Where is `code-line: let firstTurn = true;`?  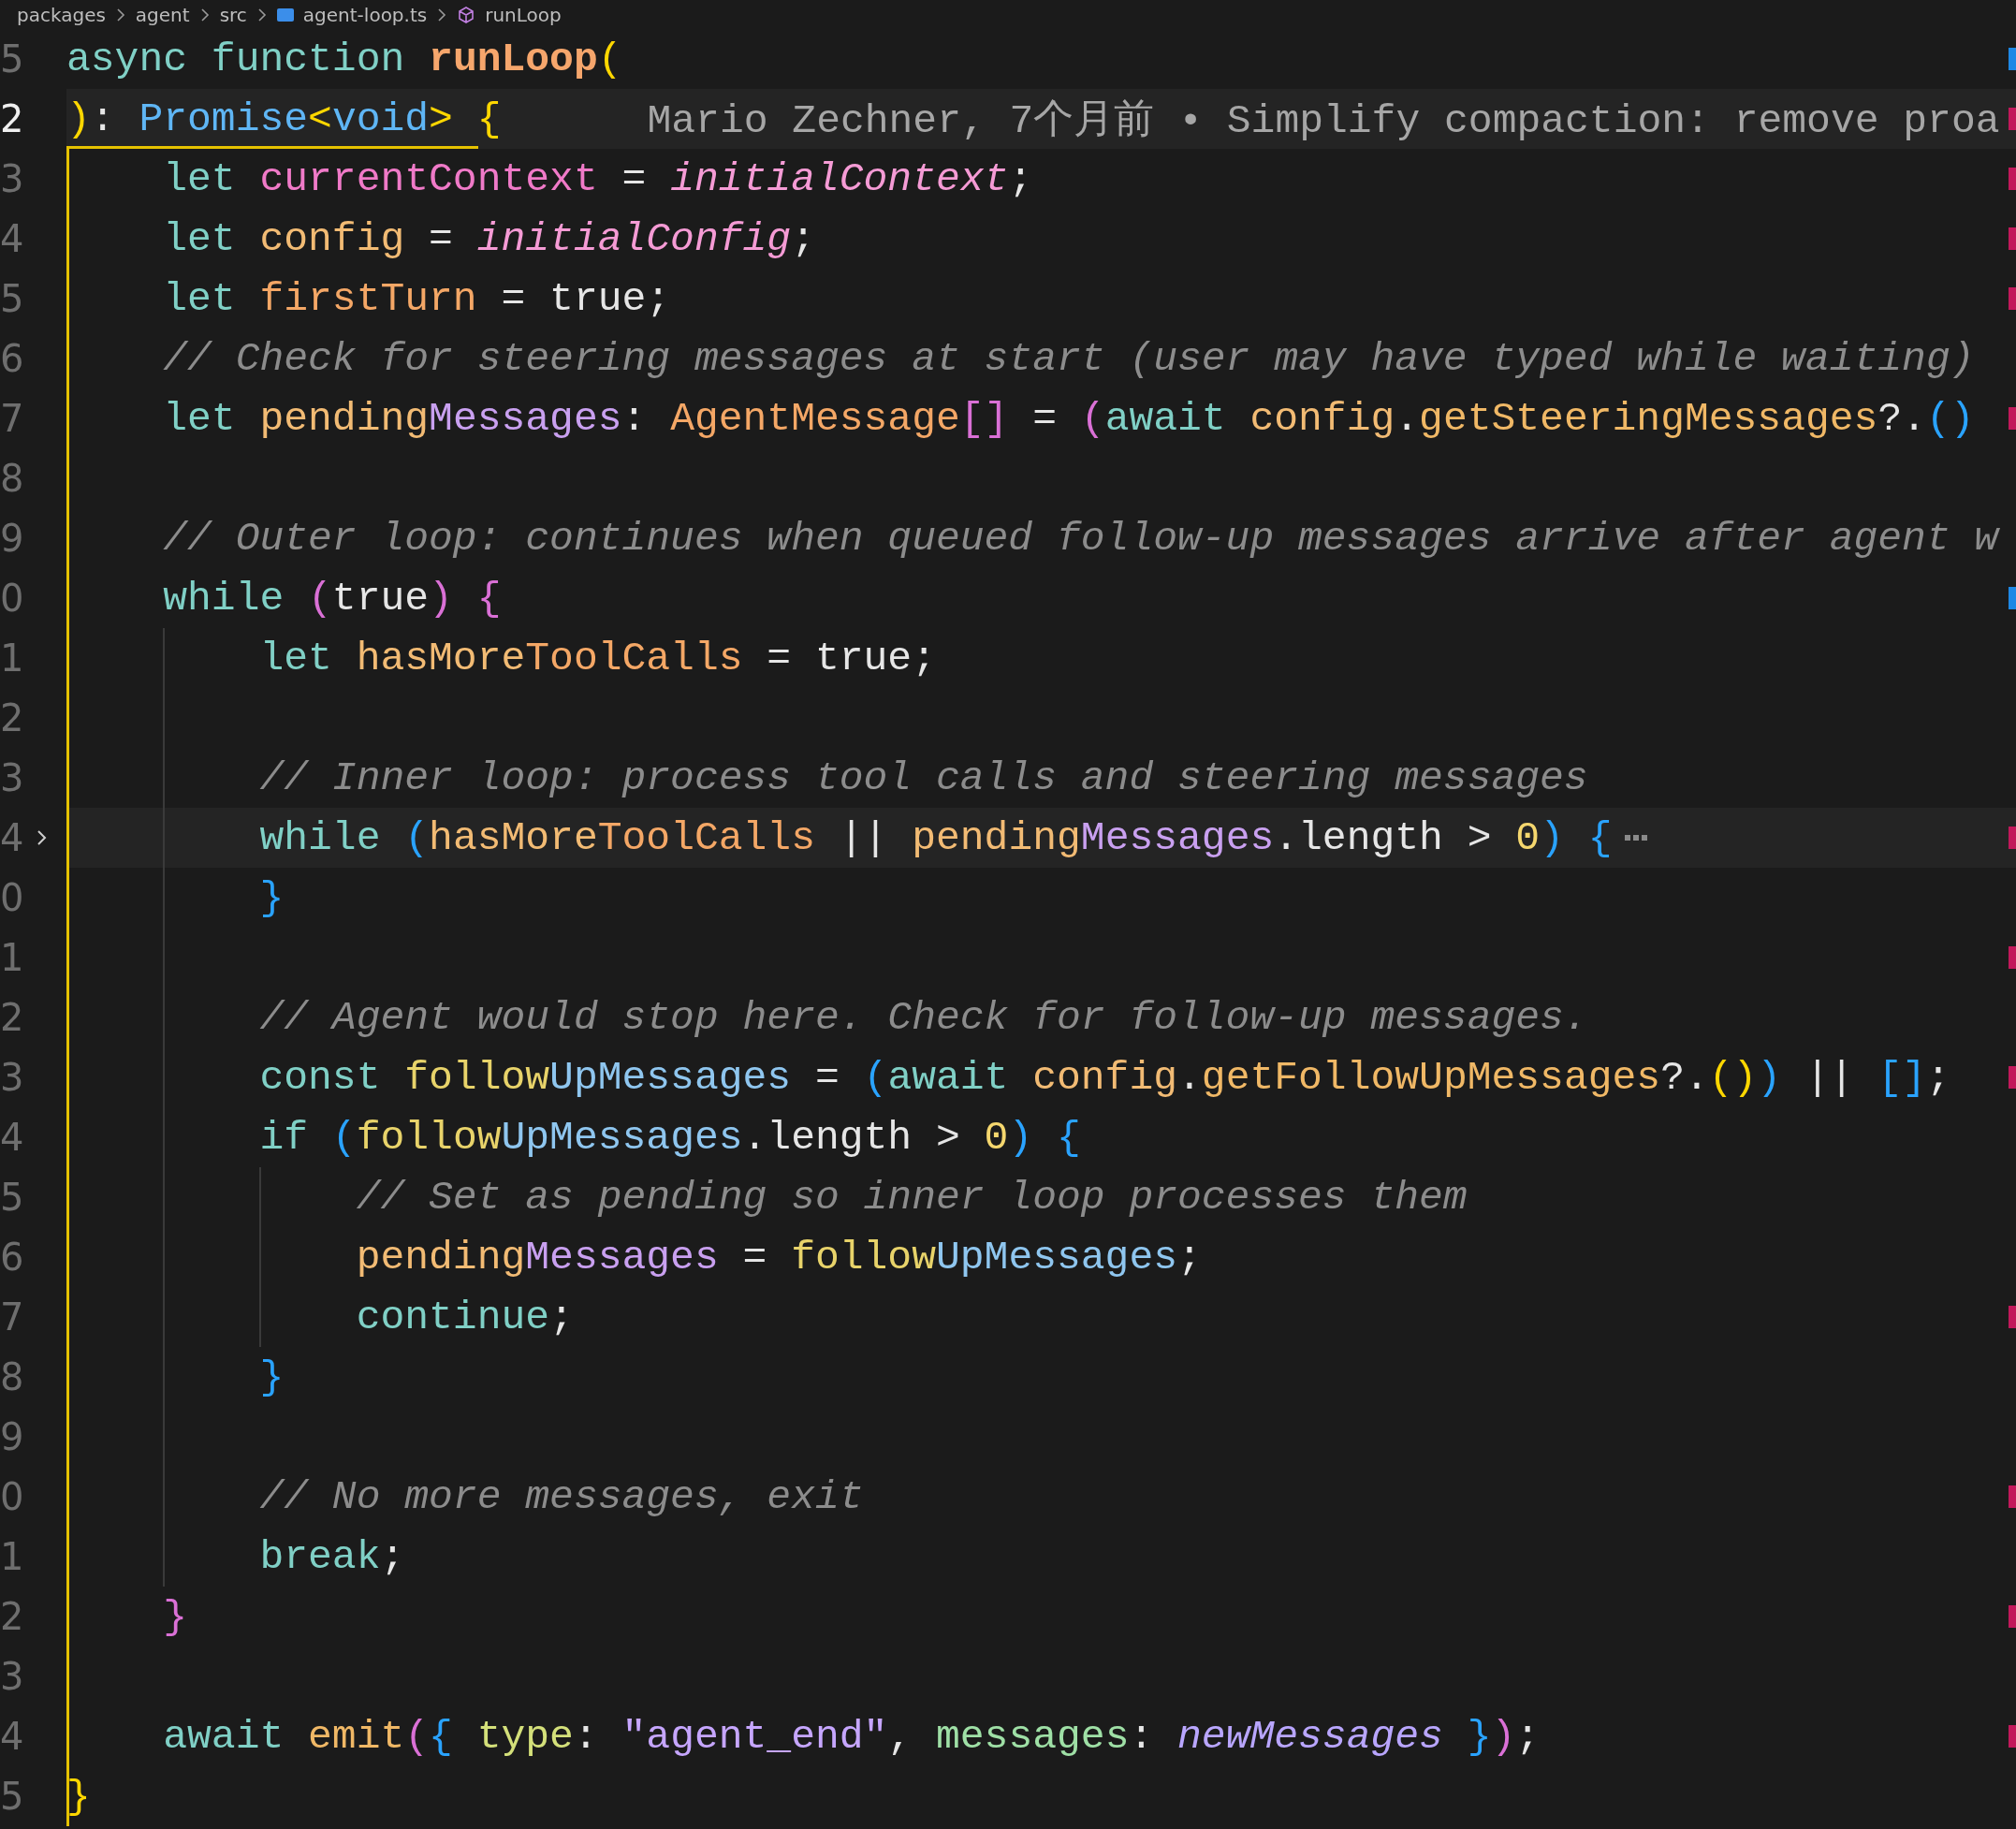 code-line: let firstTurn = true; is located at coordinates (416, 298).